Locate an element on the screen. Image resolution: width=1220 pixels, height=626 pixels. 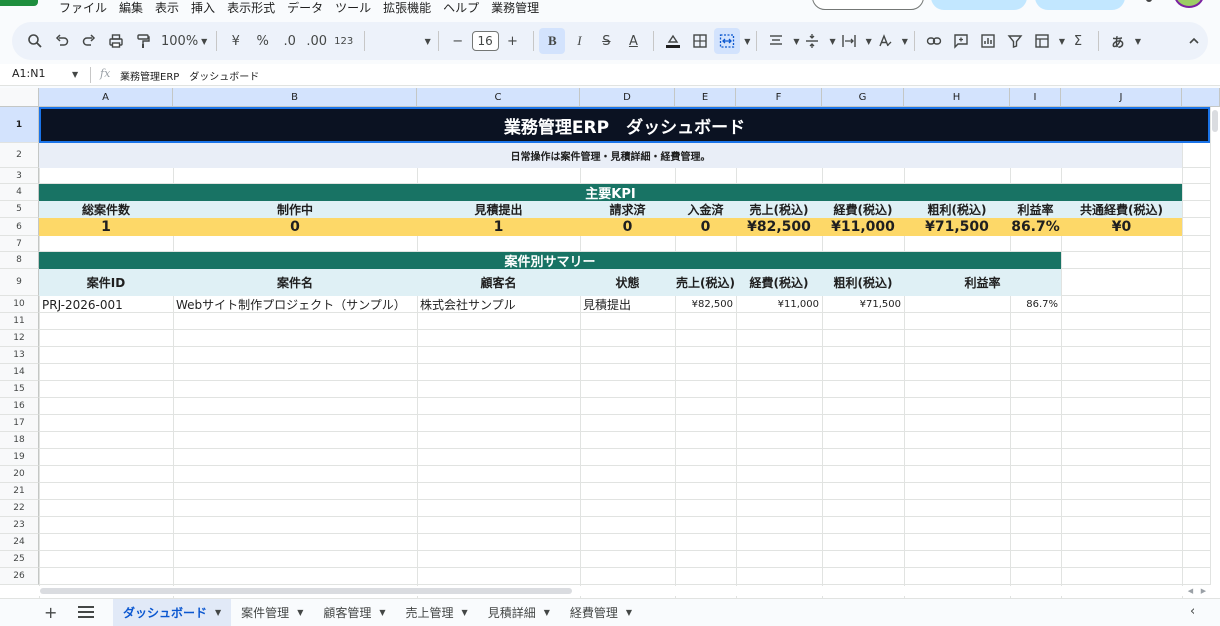
row-header-26: 26 is located at coordinates (19, 576).